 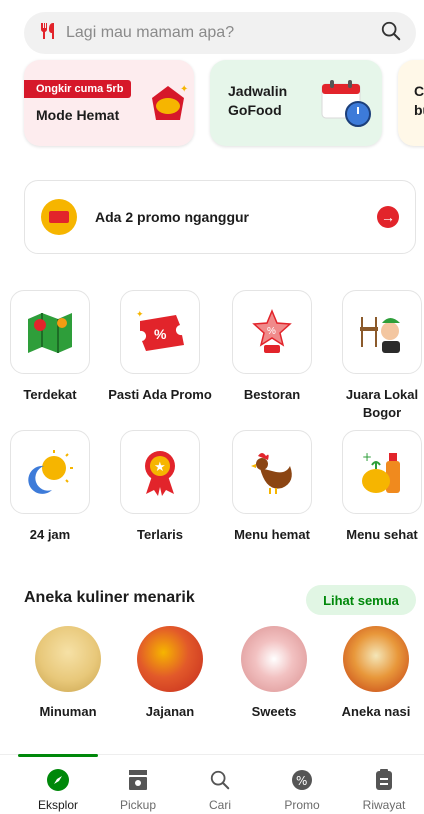 What do you see at coordinates (272, 394) in the screenshot?
I see `category-label: Bestoran` at bounding box center [272, 394].